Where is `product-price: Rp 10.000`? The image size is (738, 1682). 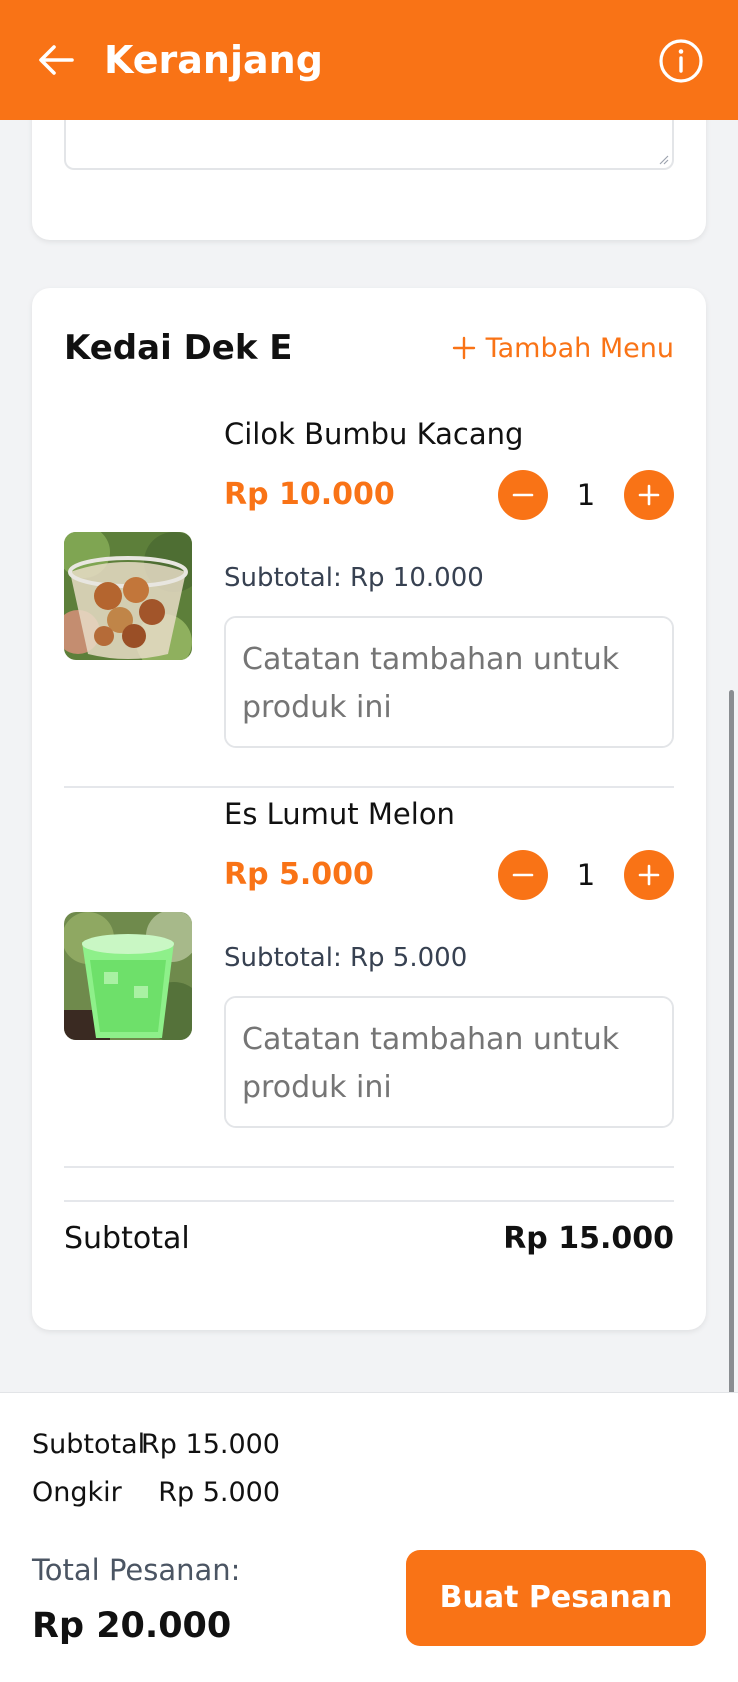 product-price: Rp 10.000 is located at coordinates (309, 494).